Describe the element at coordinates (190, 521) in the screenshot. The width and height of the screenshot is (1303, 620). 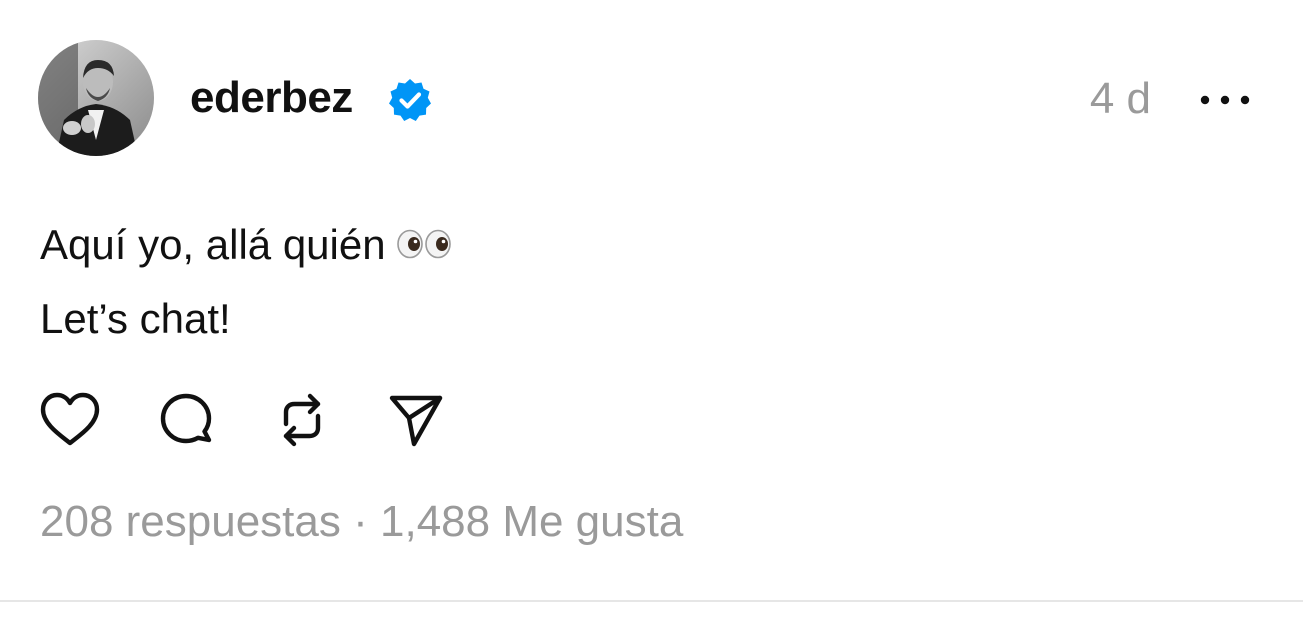
I see `replies-count: 208 respuestas` at that location.